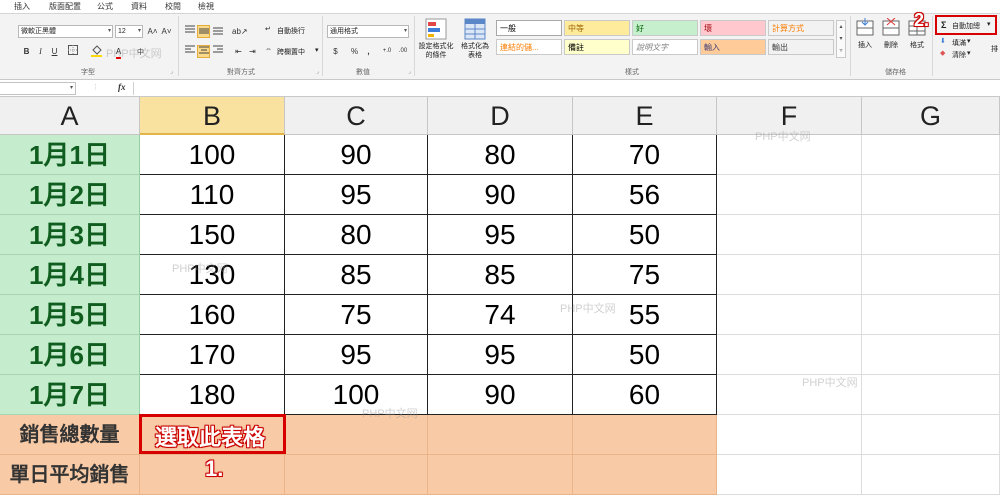  What do you see at coordinates (65, 6) in the screenshot?
I see `tab-page-layout: 版面配置` at bounding box center [65, 6].